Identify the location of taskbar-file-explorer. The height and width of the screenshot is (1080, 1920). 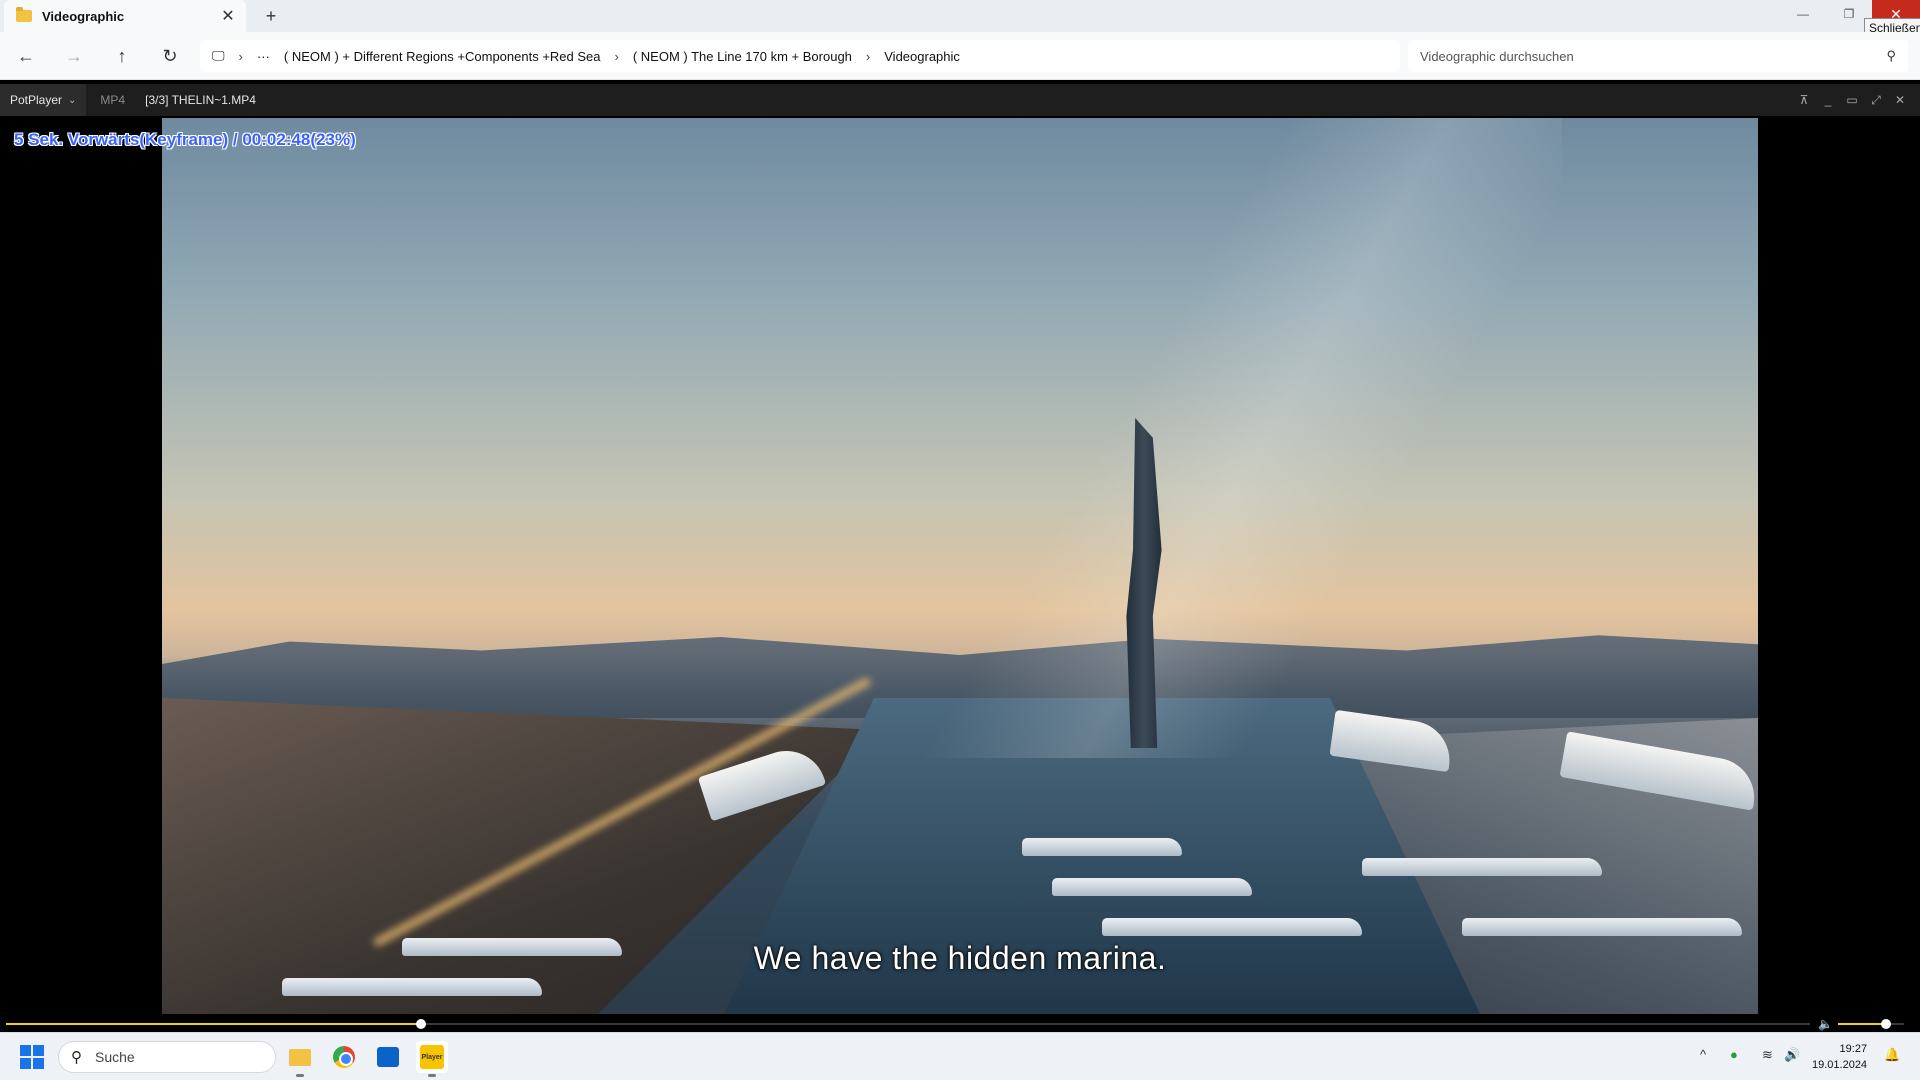
(300, 1059).